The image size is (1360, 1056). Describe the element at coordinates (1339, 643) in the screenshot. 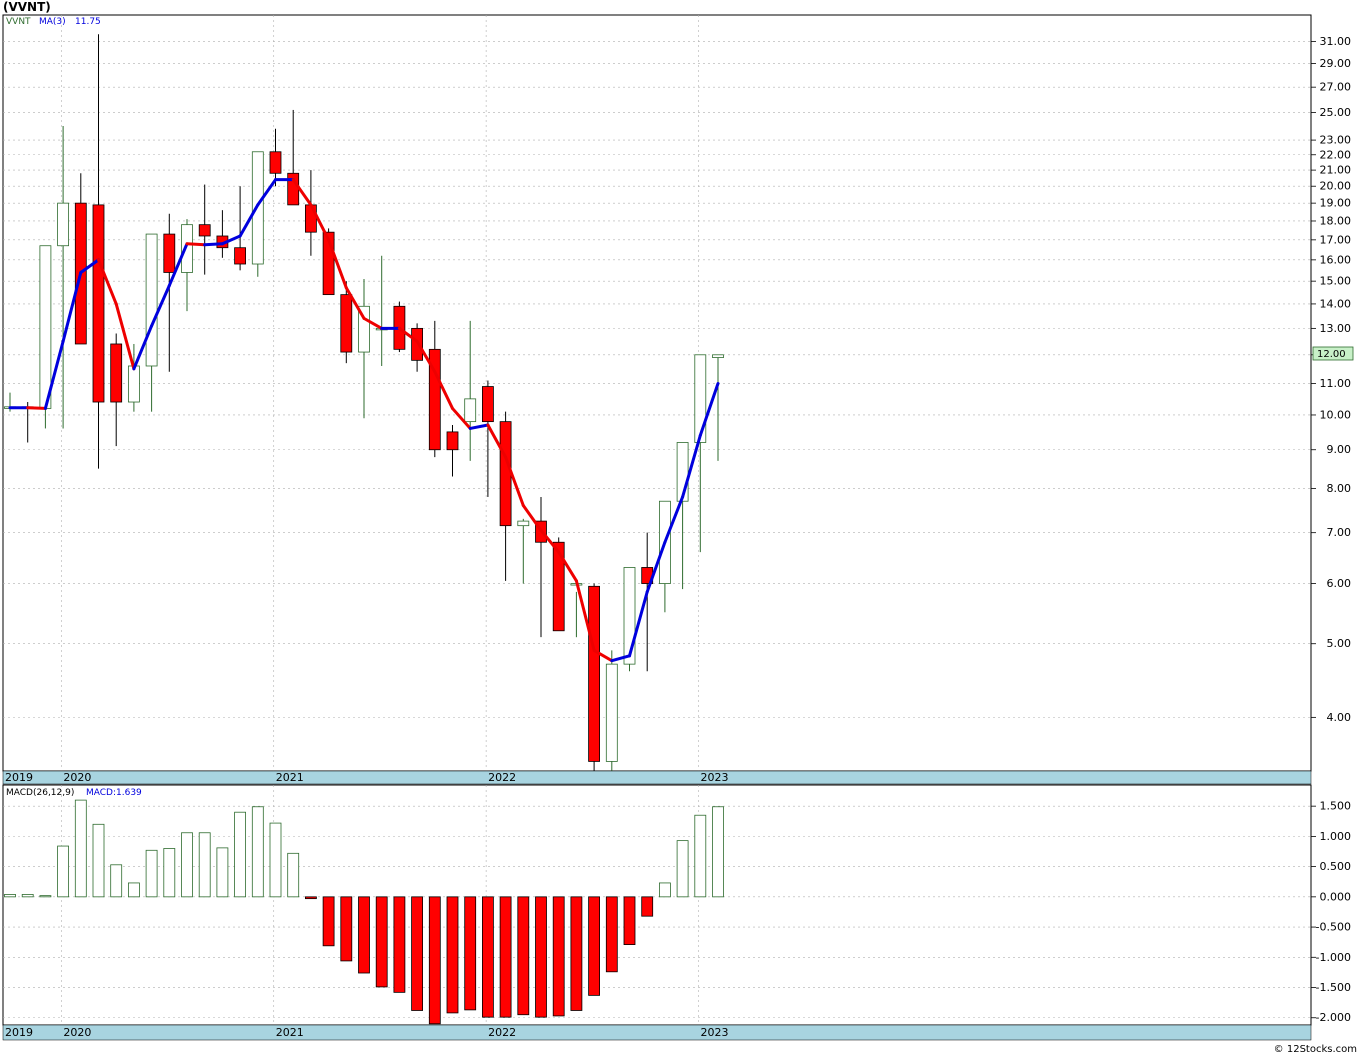

I see `price-tick-label: 5.00` at that location.